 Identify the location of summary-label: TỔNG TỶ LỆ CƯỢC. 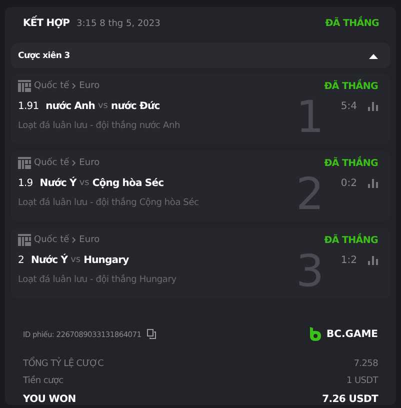
(63, 363).